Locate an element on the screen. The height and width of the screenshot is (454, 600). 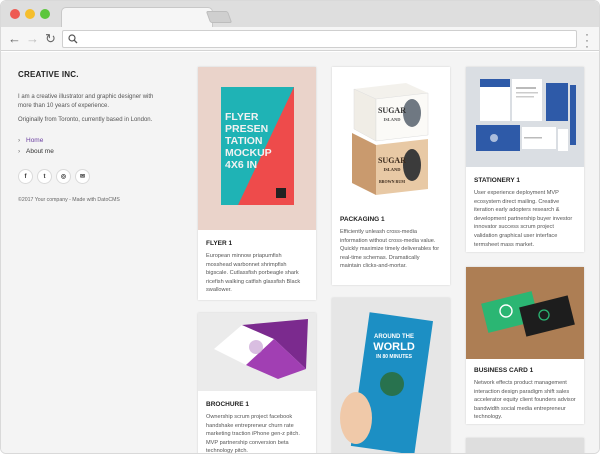
nav-item-label: About me is located at coordinates (40, 151).